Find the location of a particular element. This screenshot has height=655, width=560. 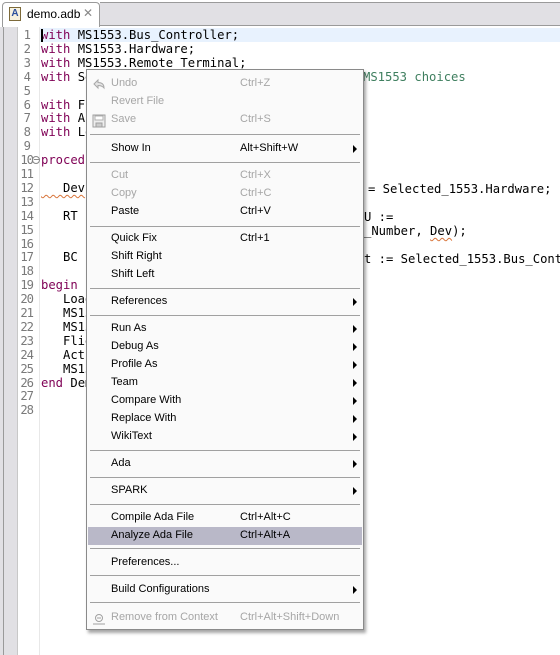

code-line: with Lo is located at coordinates (66, 132).